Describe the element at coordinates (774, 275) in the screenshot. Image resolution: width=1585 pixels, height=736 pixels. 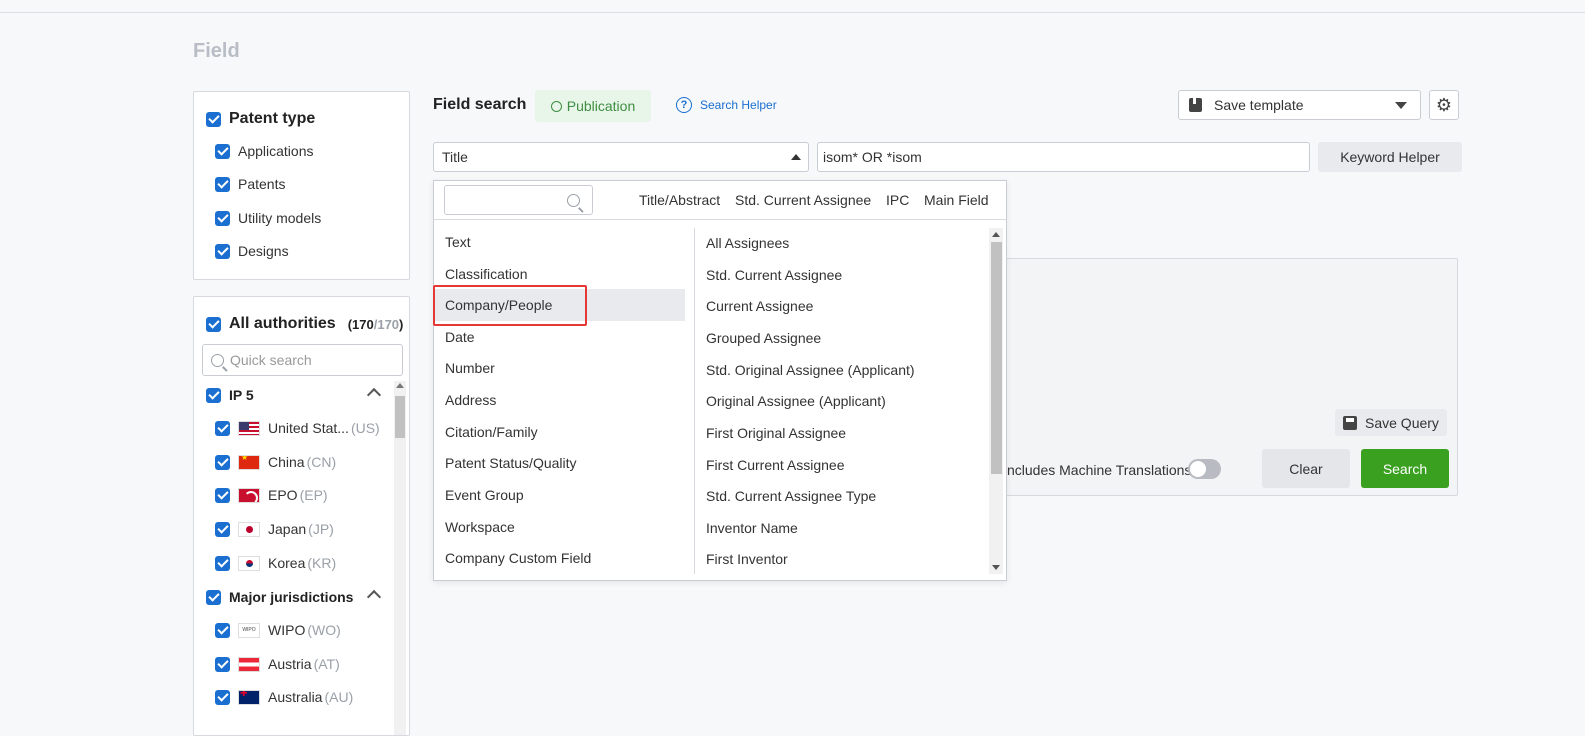
I see `field-std-current-assignee: Std. Current Assignee` at that location.